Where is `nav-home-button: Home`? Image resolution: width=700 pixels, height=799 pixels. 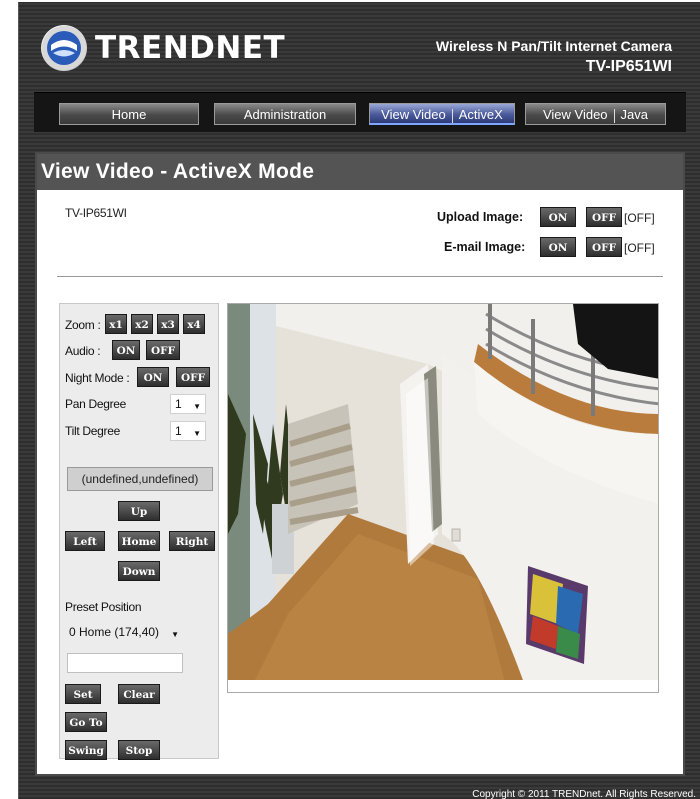
nav-home-button: Home is located at coordinates (129, 114).